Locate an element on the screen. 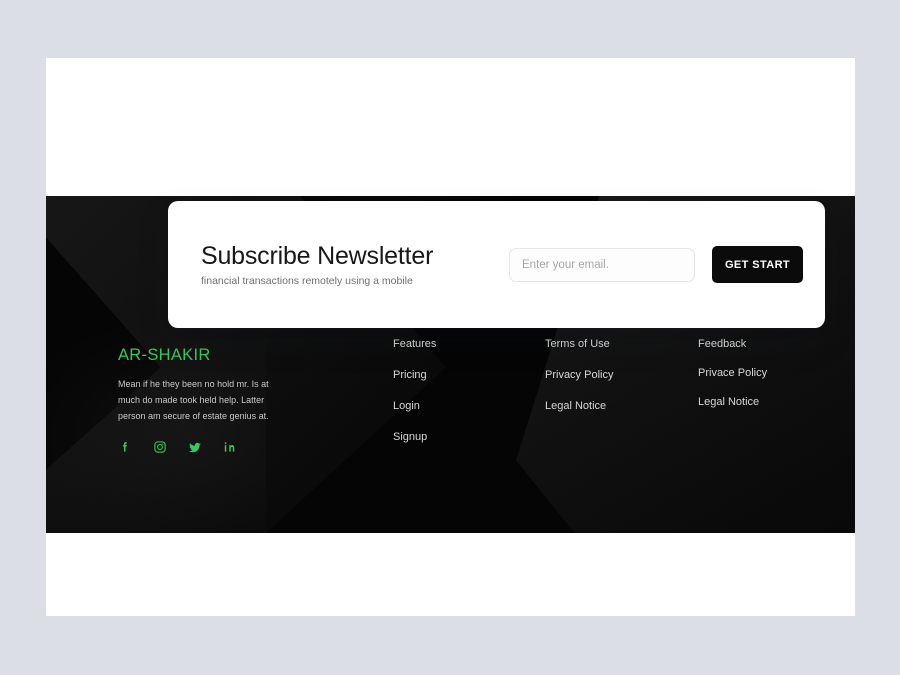  footer-link-column-1: Features Pricing Login Signup is located at coordinates (414, 401).